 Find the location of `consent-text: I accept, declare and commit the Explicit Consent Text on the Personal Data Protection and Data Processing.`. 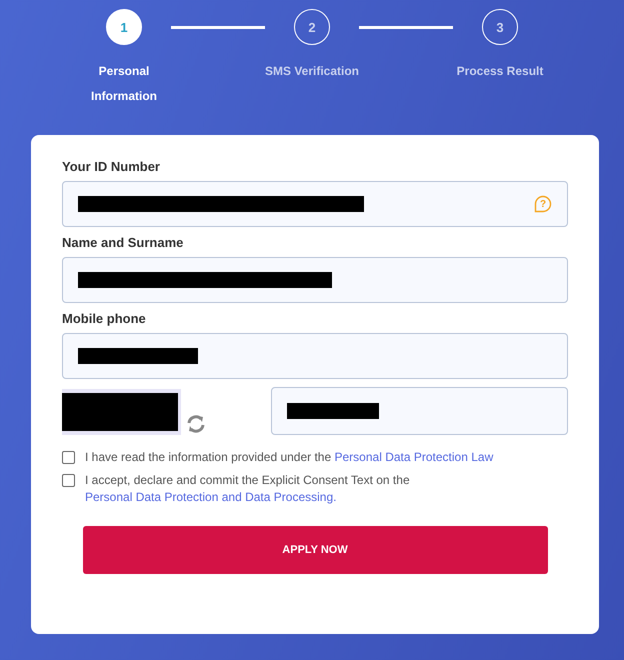

consent-text: I accept, declare and commit the Explicit Consent Text on the Personal Data Protection and Data Processing. is located at coordinates (248, 489).